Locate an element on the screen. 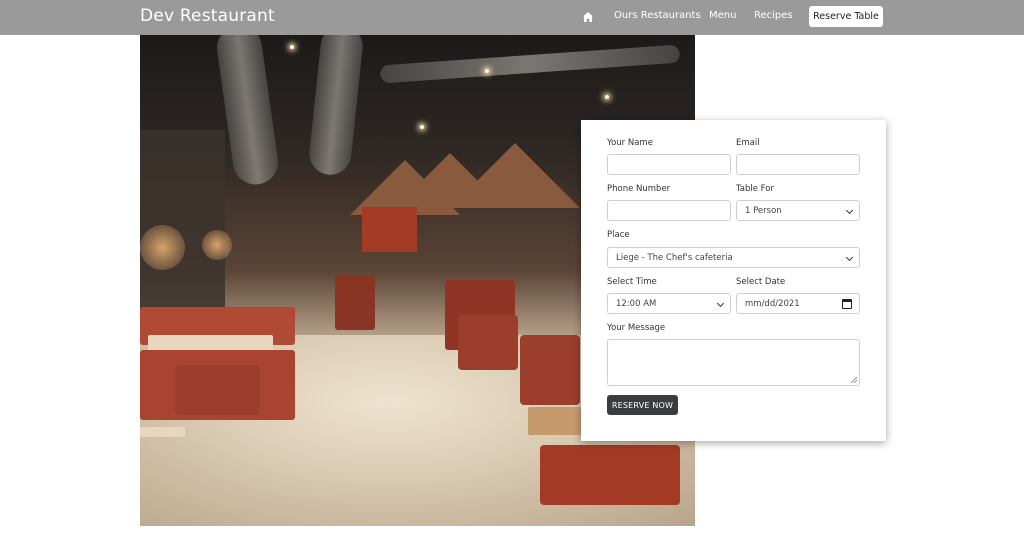  hero-table is located at coordinates (162, 432).